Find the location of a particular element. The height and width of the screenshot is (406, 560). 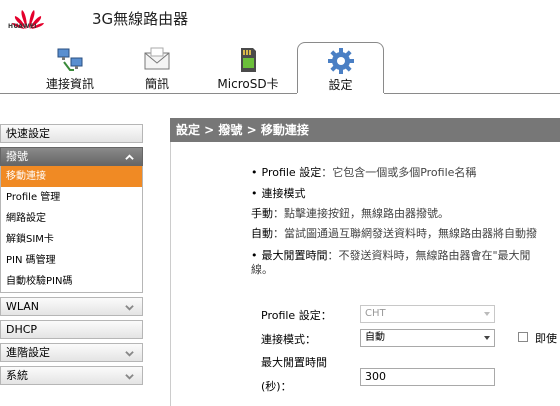

help-desc: ：不發送資料時，無線路由器會在"最大閒 is located at coordinates (429, 255).